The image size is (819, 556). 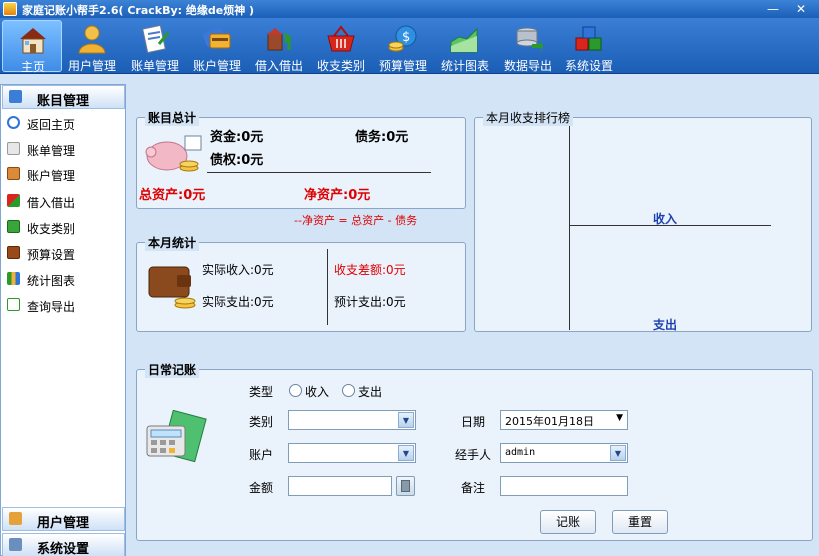 What do you see at coordinates (63, 544) in the screenshot?
I see `sidebar-header-settings: 系统设置` at bounding box center [63, 544].